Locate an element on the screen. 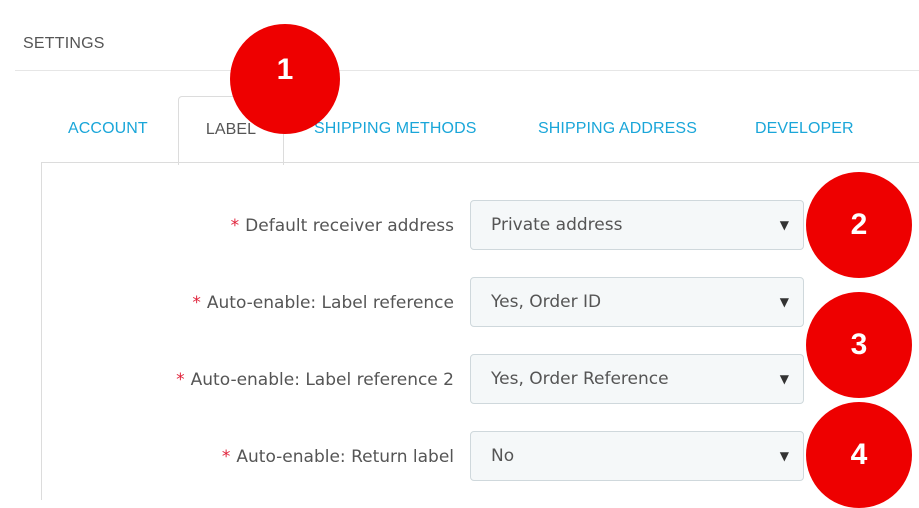 This screenshot has width=919, height=508. select-value: Yes, Order Reference is located at coordinates (580, 379).